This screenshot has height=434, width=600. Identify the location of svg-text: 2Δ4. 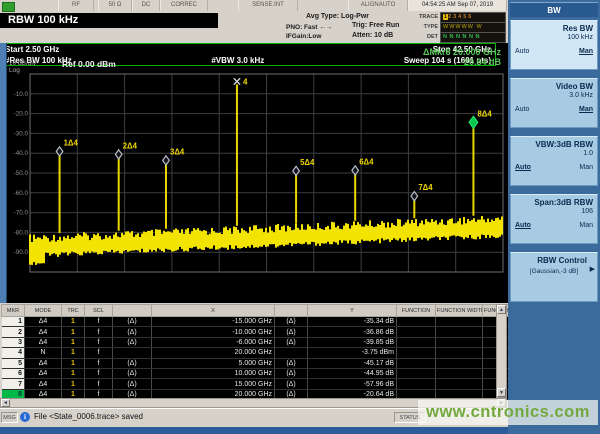
(130, 145).